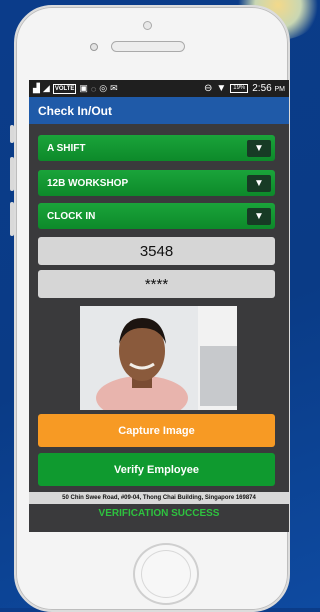 This screenshot has height=612, width=320. Describe the element at coordinates (239, 88) in the screenshot. I see `battery-icon: 19%` at that location.